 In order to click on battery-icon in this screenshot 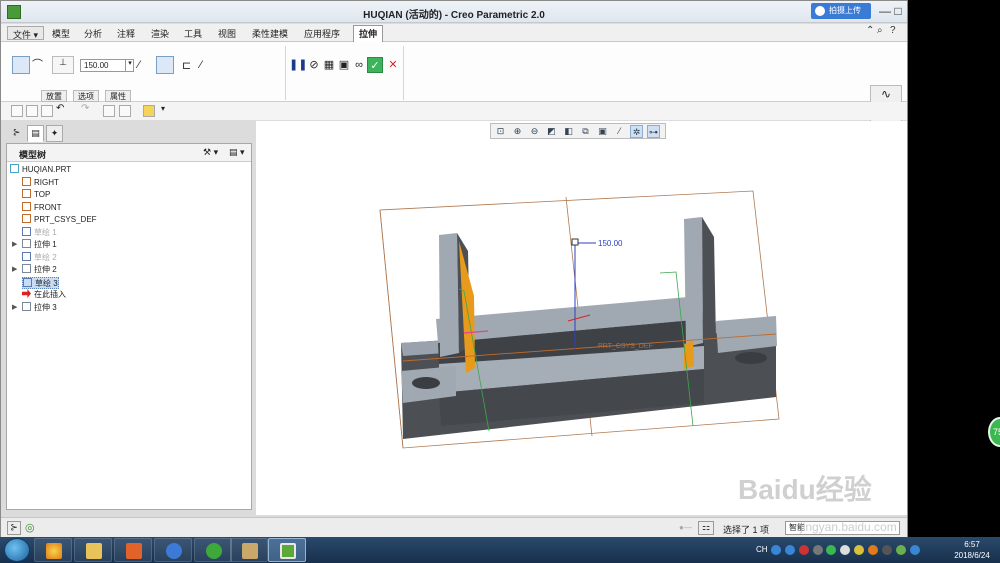, I will do `click(901, 550)`.